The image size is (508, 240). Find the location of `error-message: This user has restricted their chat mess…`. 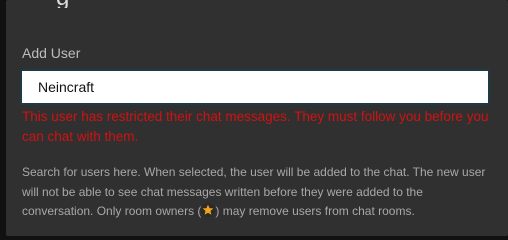

error-message: This user has restricted their chat mess… is located at coordinates (255, 126).